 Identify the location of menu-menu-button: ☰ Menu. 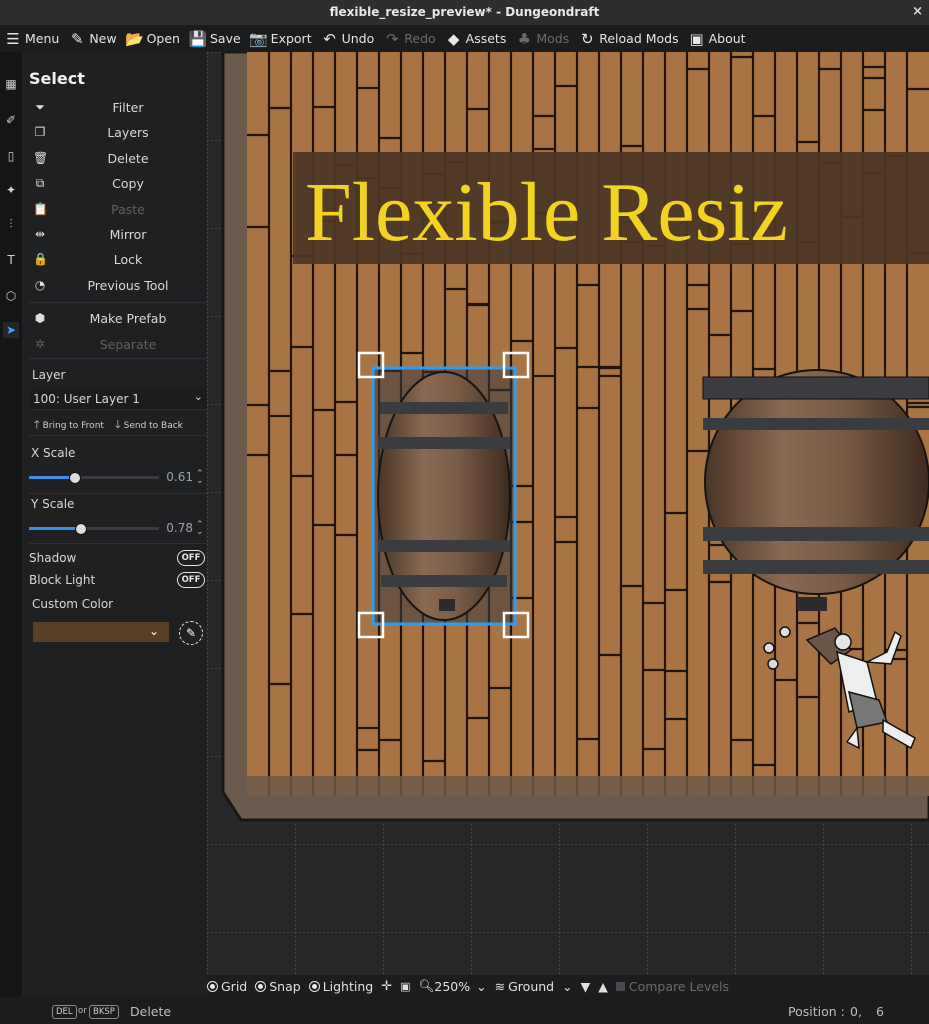
(31, 39).